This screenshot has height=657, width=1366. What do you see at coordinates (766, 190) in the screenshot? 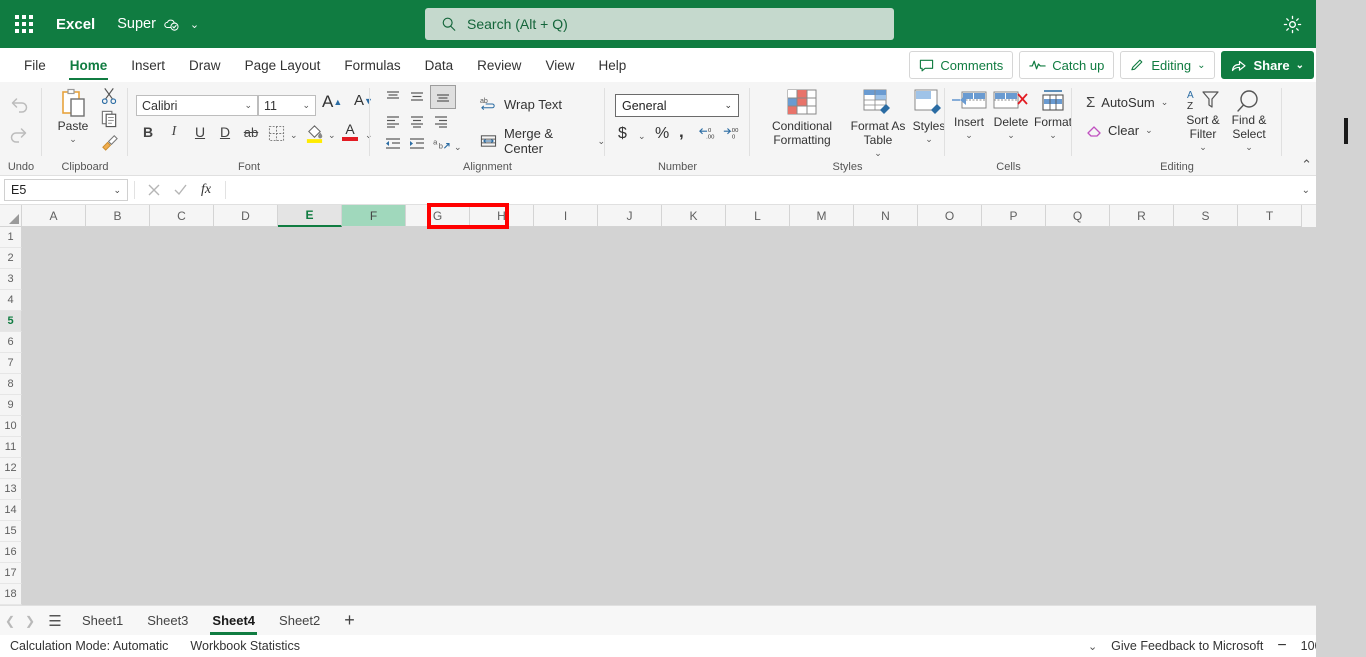
I see `formula-input` at bounding box center [766, 190].